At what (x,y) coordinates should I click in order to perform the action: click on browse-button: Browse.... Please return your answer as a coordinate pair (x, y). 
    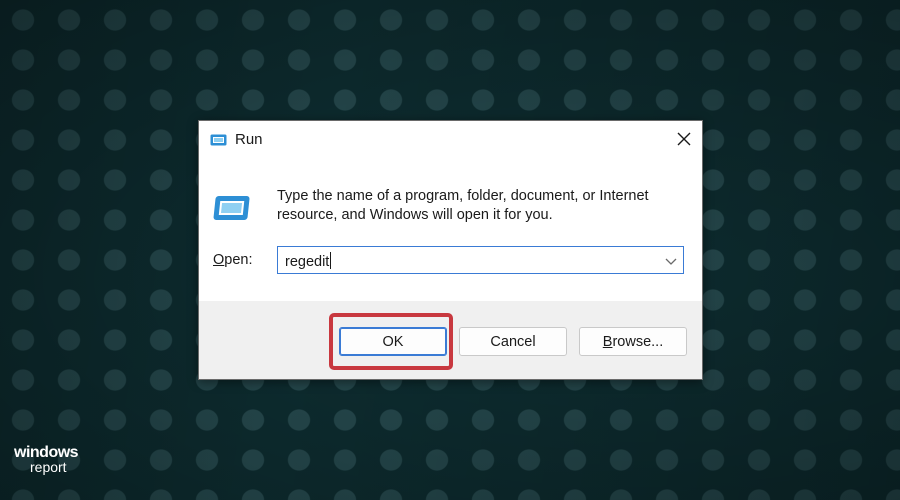
    Looking at the image, I should click on (633, 341).